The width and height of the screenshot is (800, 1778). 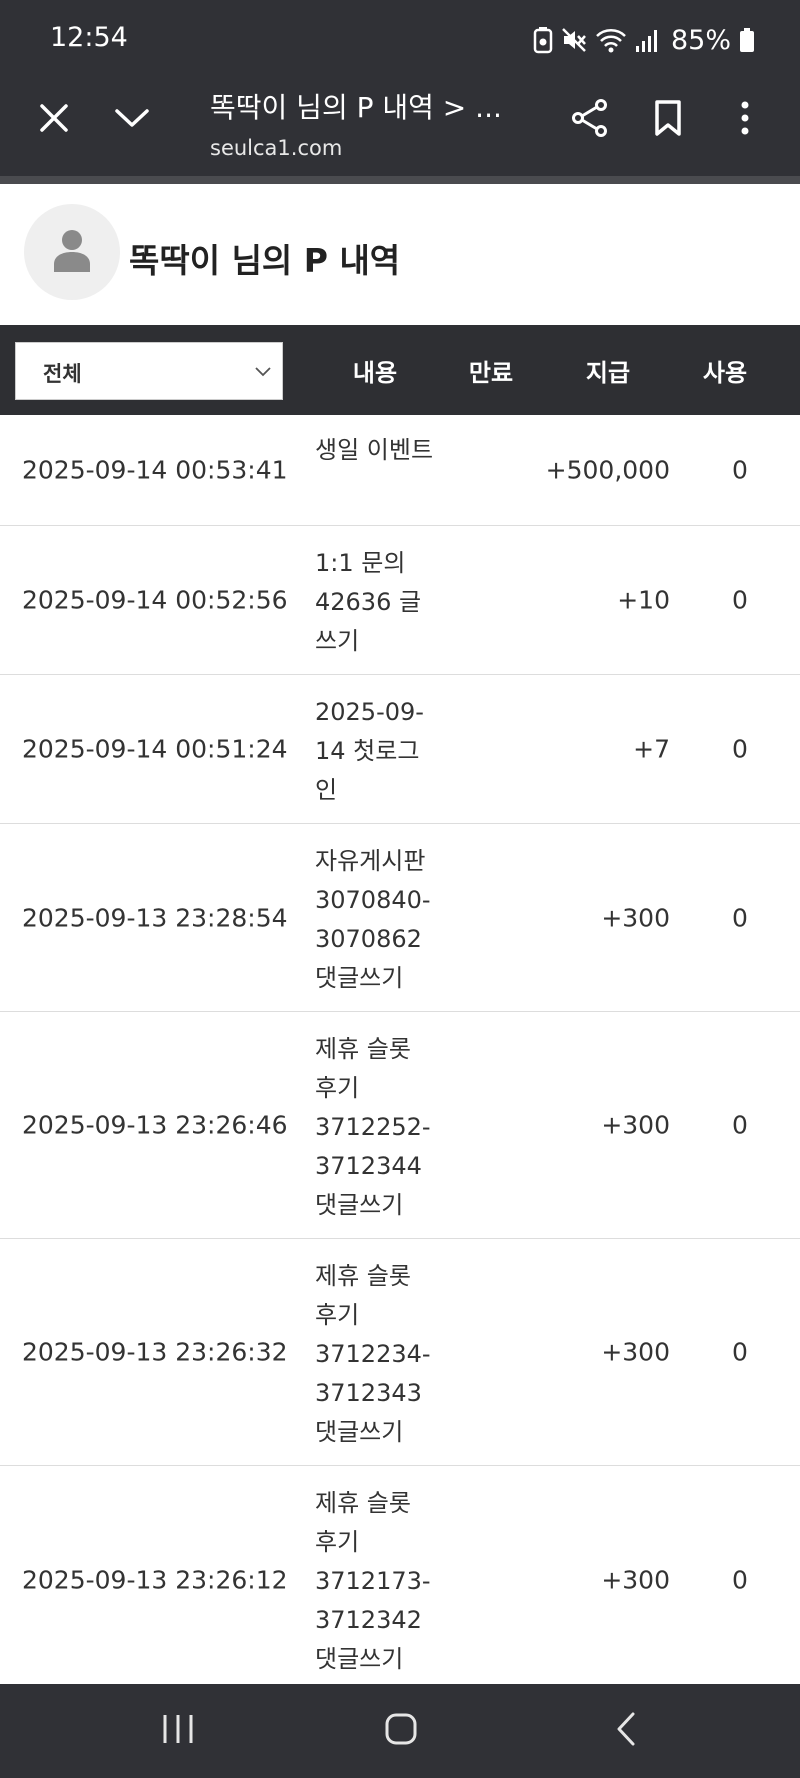 I want to click on profile-title: 똑딱이 님의 P 내역, so click(x=265, y=260).